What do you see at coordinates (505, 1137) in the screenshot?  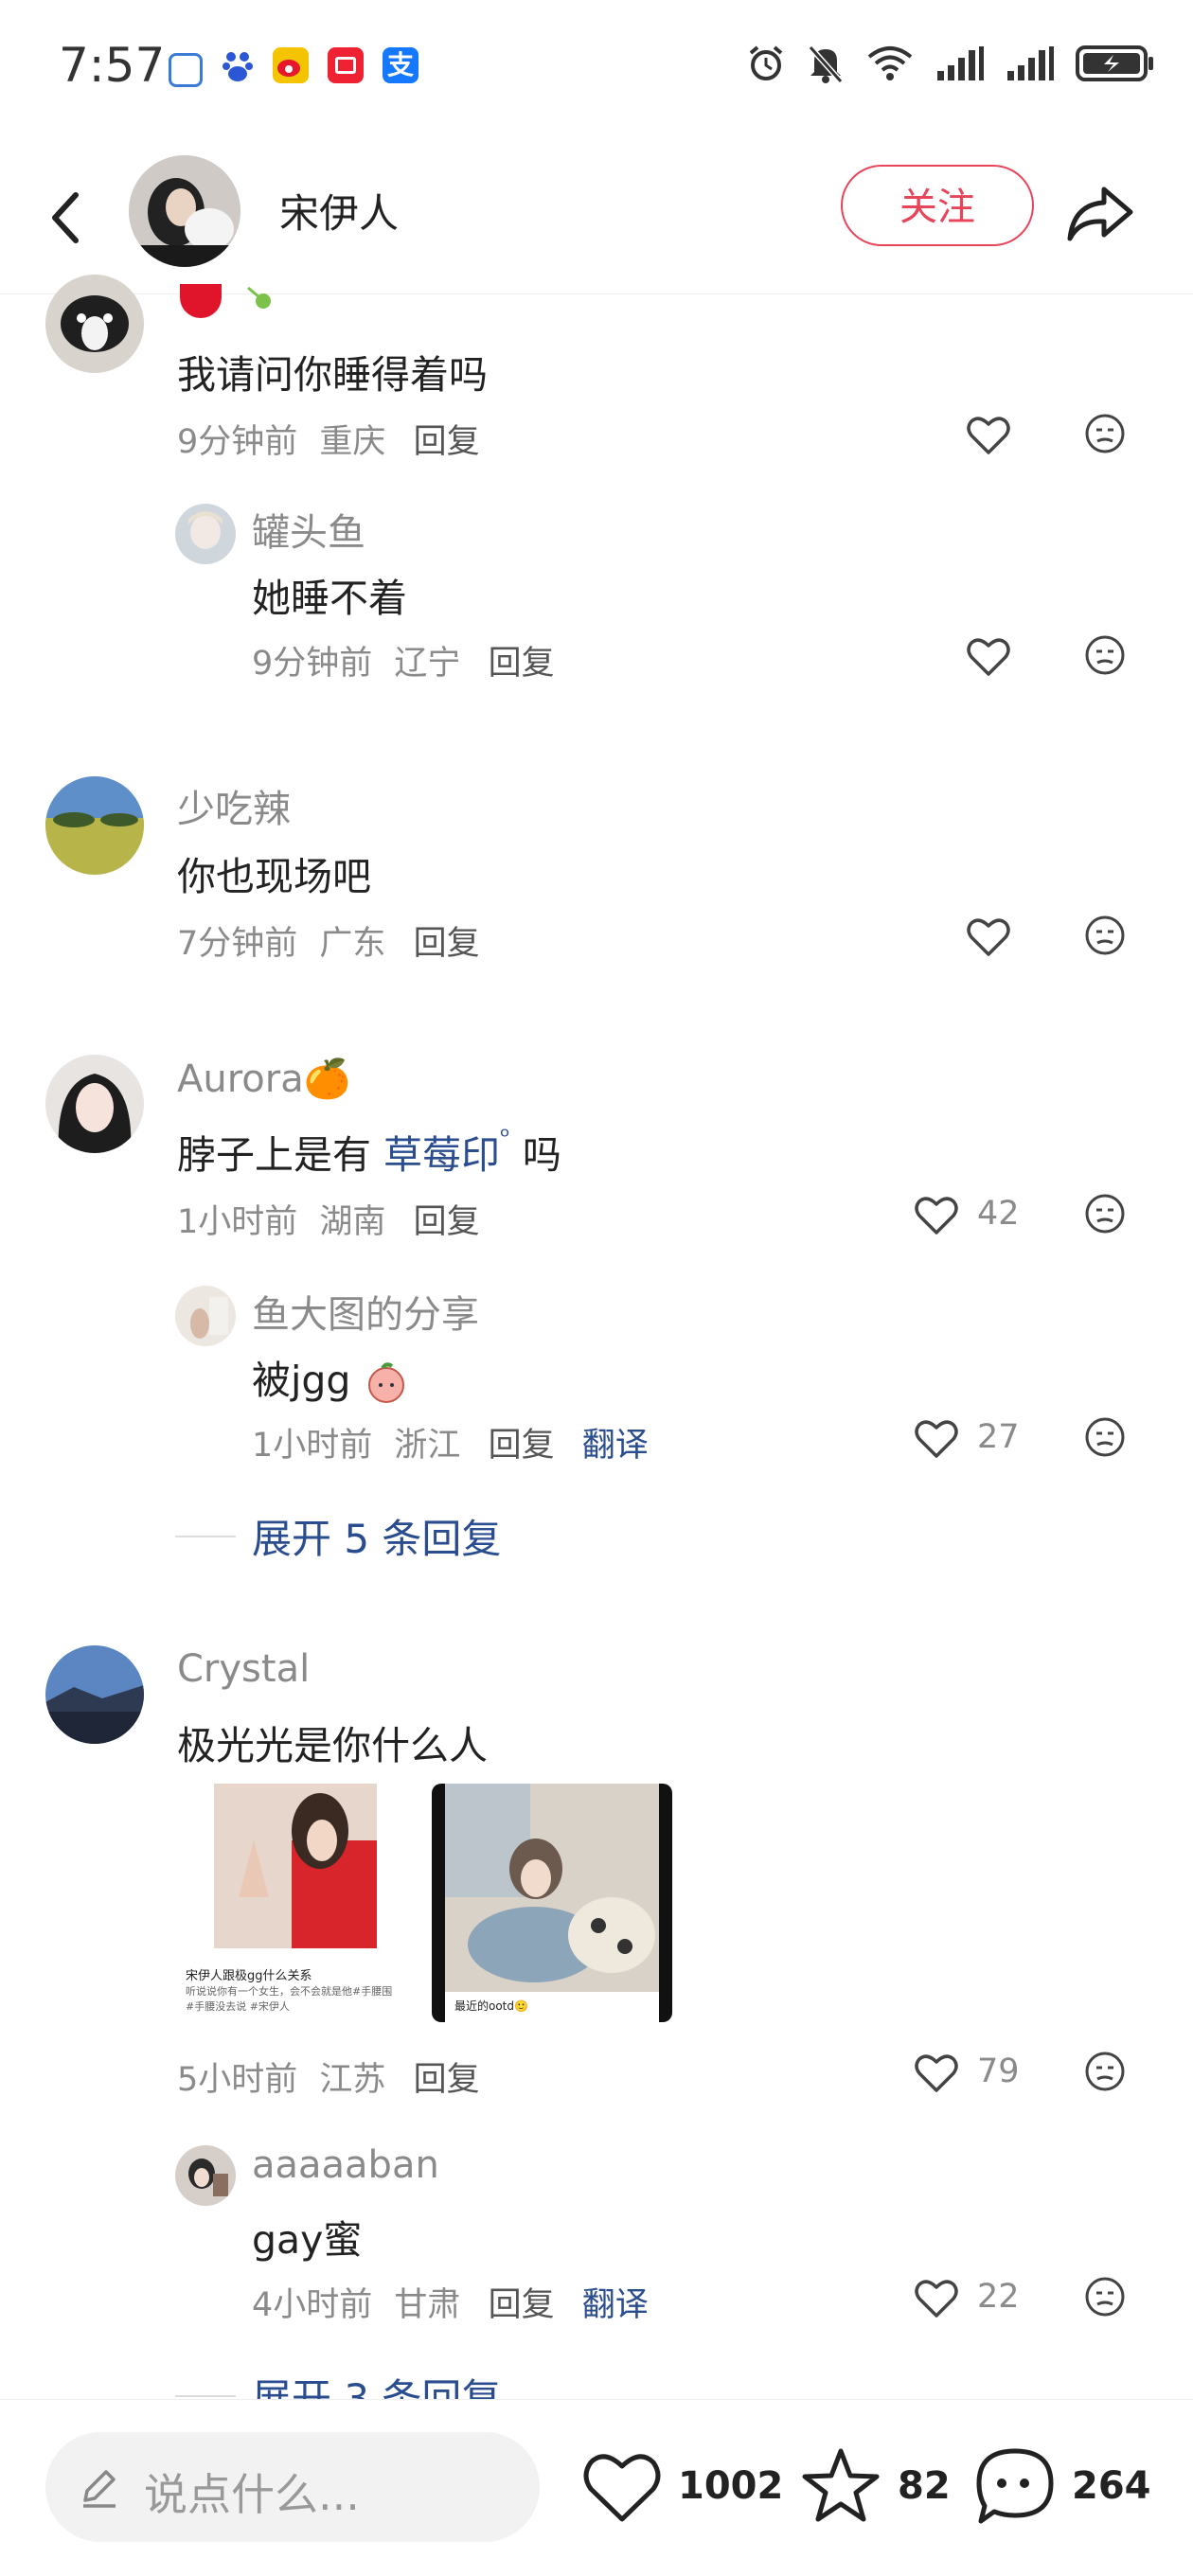 I see `search-icon: ᵒ` at bounding box center [505, 1137].